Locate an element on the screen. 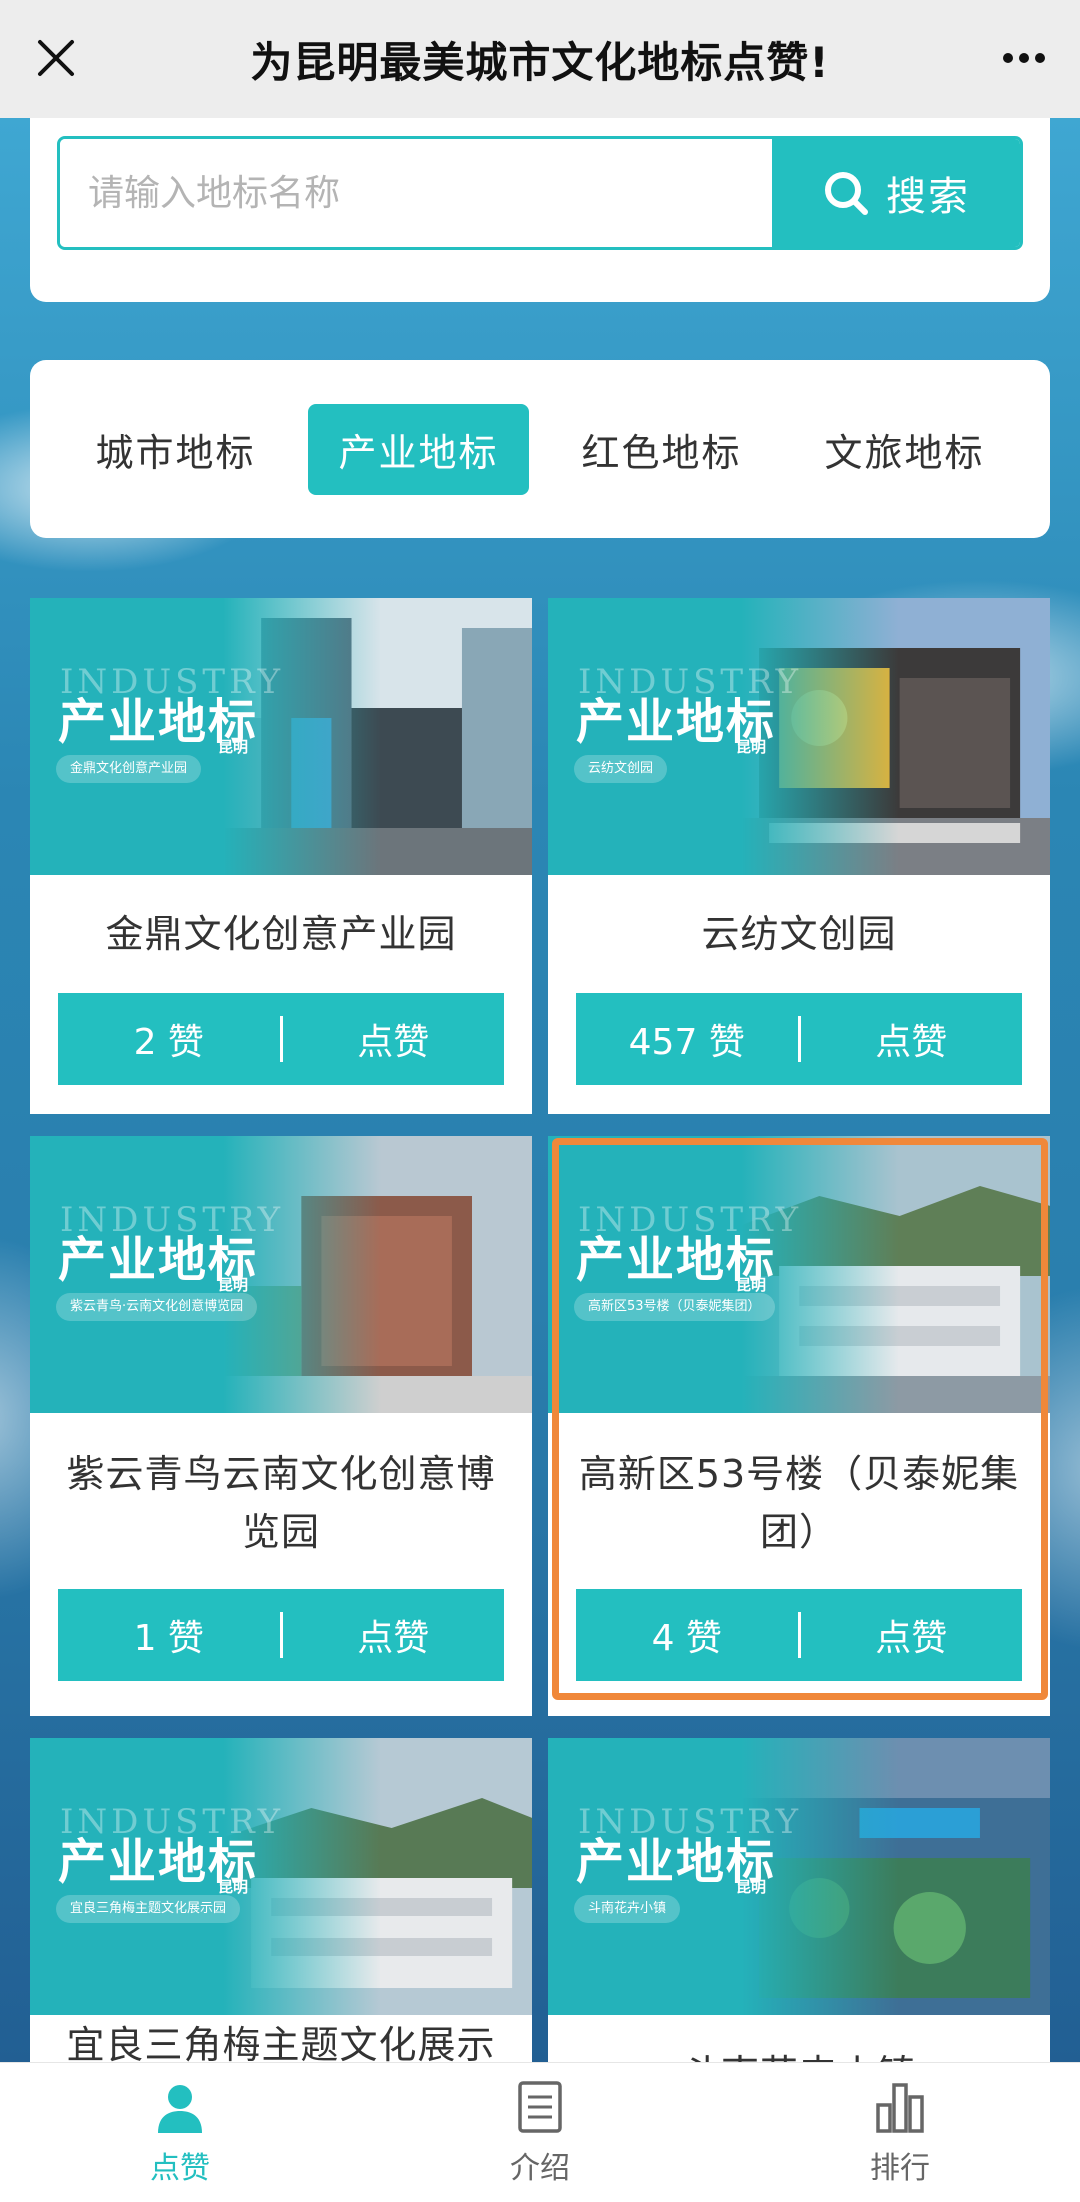 This screenshot has width=1080, height=2202. more-dots-icon is located at coordinates (1024, 58).